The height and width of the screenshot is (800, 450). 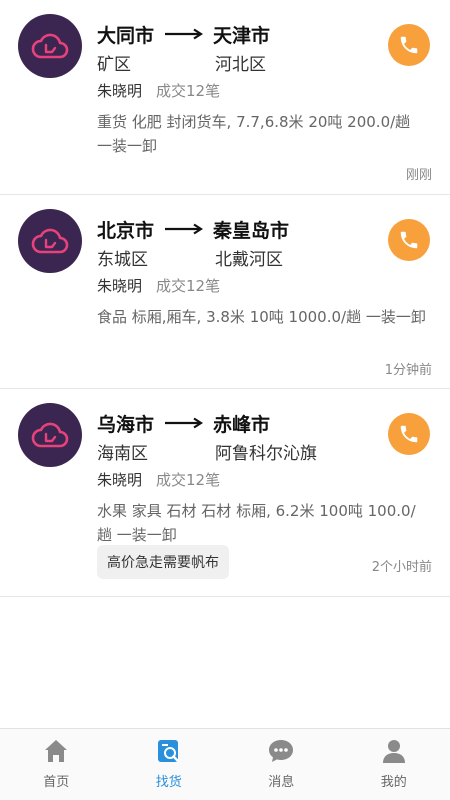 I want to click on cargo-description: 食品 标厢,厢车, 3.8米 10吨 1000.0/趟 一装一卸, so click(x=261, y=317).